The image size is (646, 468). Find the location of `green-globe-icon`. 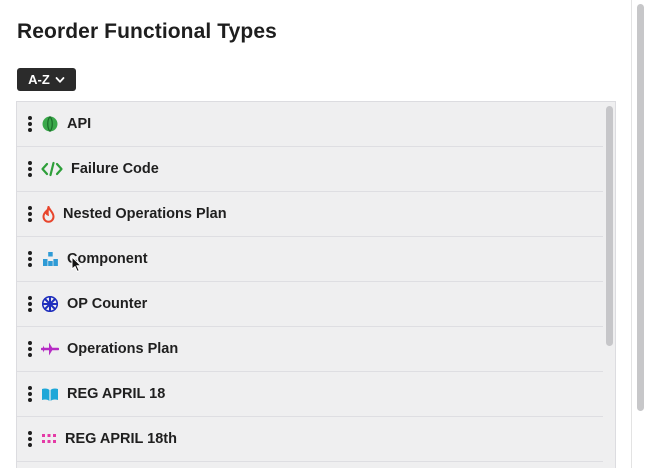

green-globe-icon is located at coordinates (50, 124).